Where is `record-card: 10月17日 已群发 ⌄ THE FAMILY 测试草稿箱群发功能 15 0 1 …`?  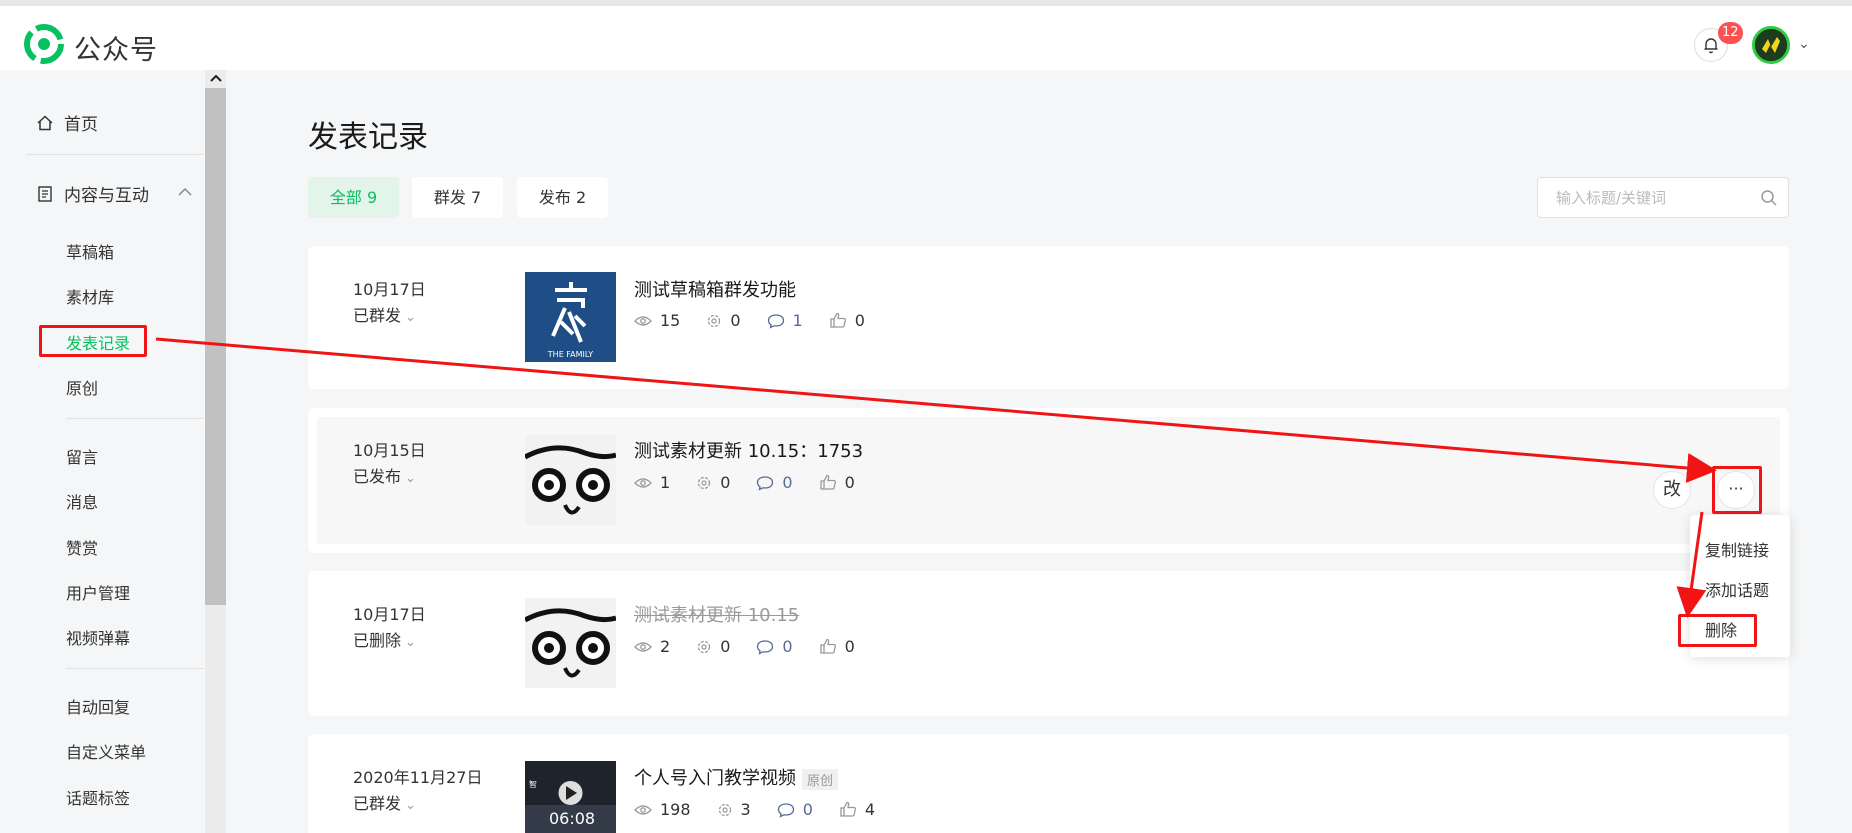 record-card: 10月17日 已群发 ⌄ THE FAMILY 测试草稿箱群发功能 15 0 1 … is located at coordinates (1048, 317).